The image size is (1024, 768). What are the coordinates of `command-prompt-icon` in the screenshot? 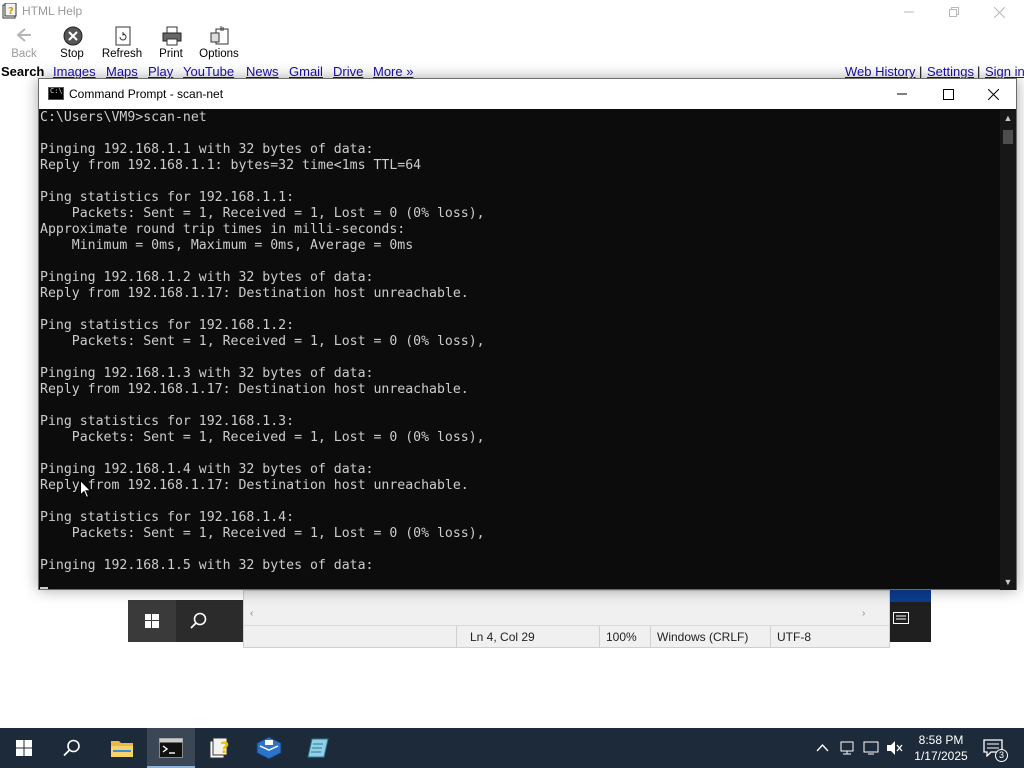 It's located at (171, 748).